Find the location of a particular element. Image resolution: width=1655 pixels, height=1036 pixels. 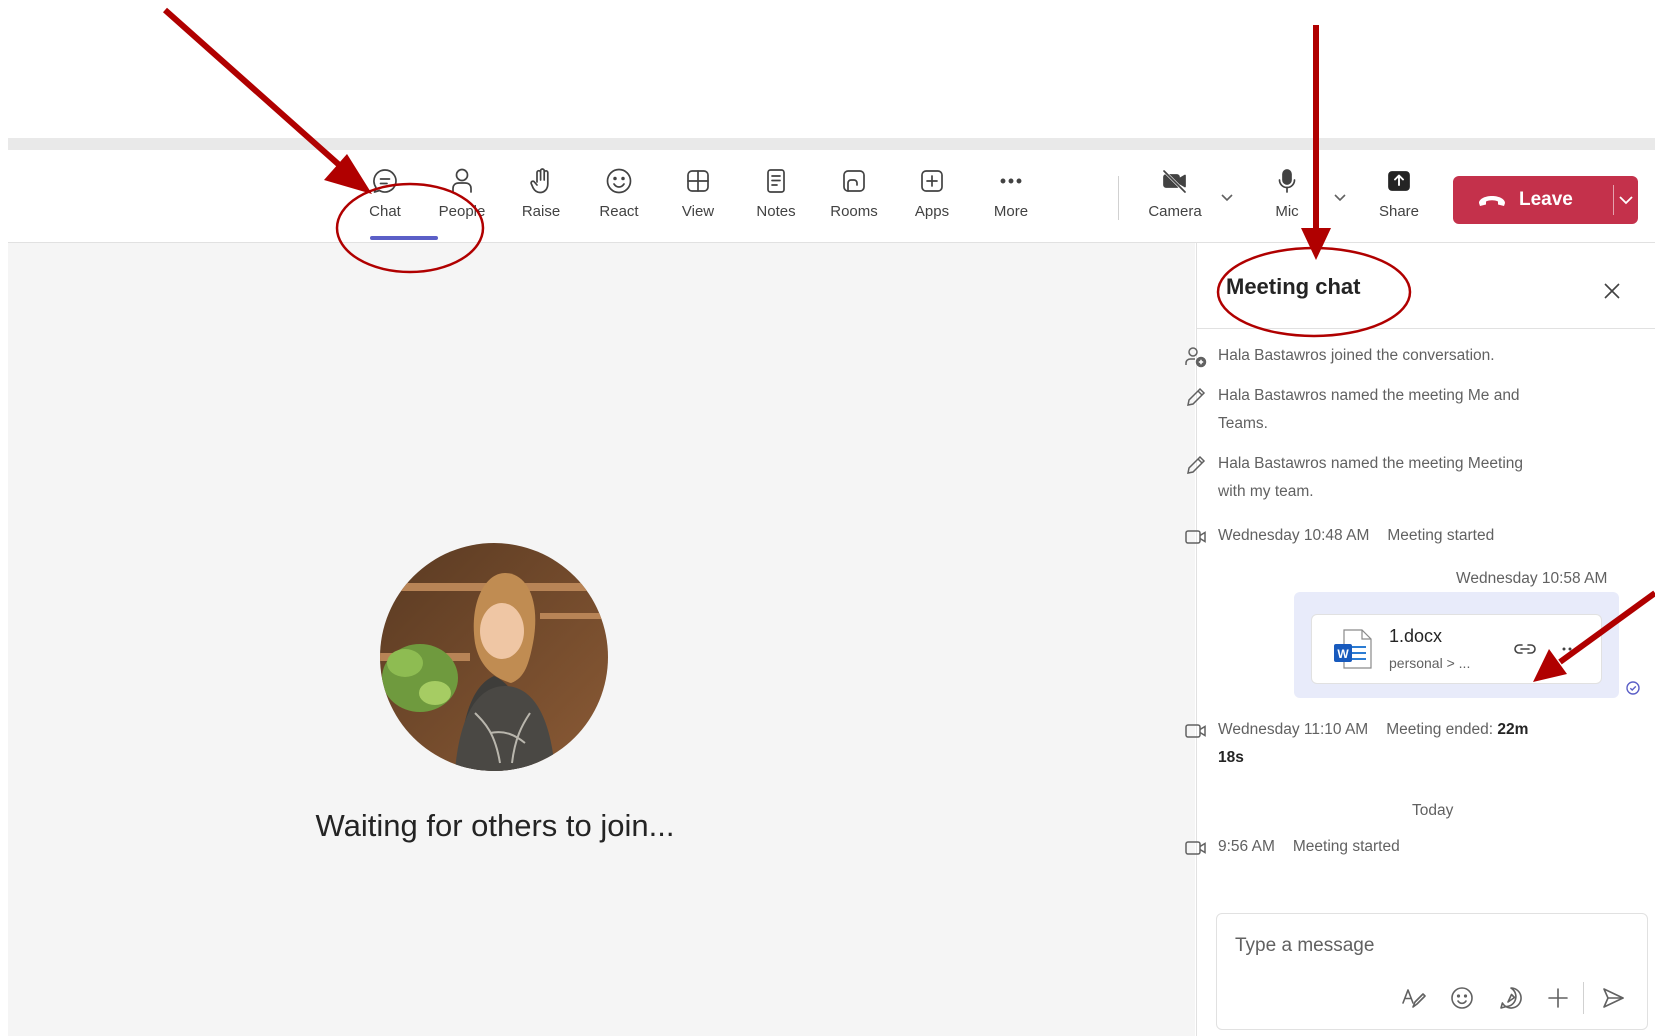

toolbar-raise-button: Raise is located at coordinates (541, 197).